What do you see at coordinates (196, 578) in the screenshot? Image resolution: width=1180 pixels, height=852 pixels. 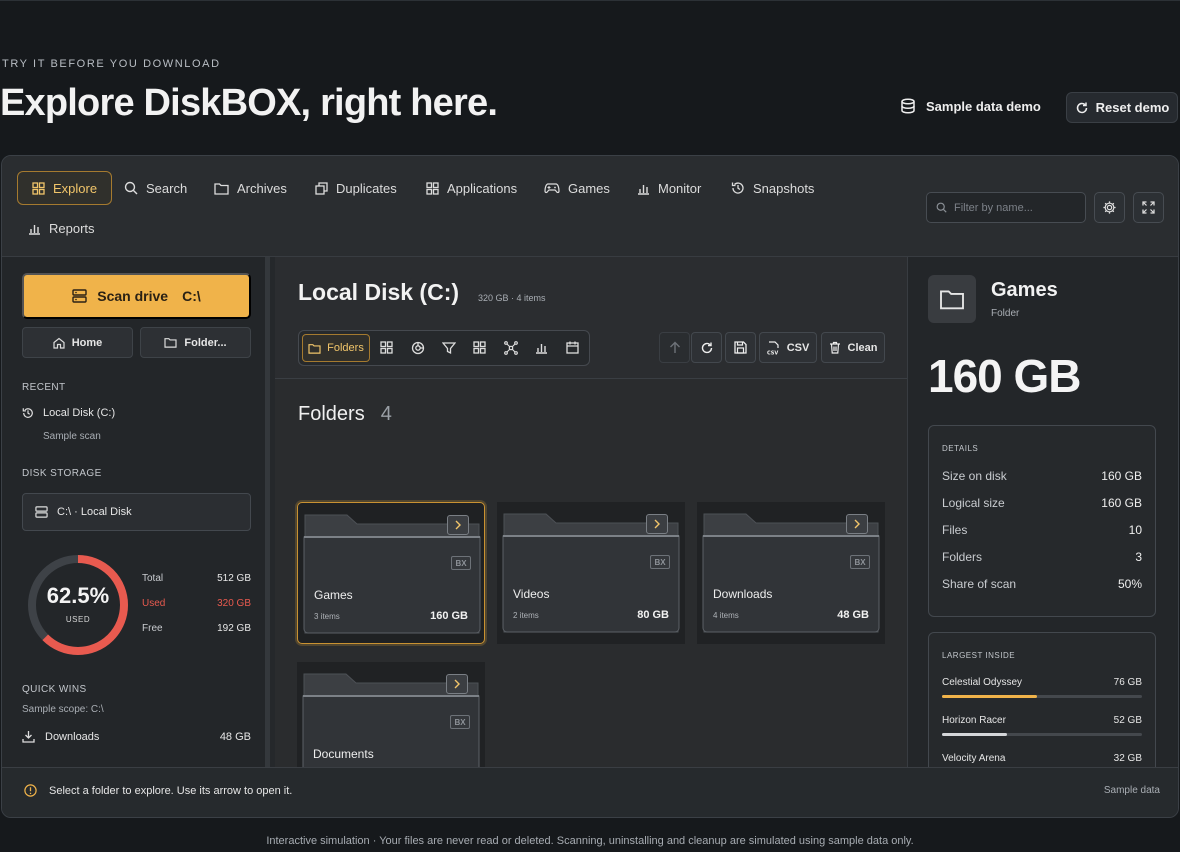 I see `stat-total: Total 512 GB` at bounding box center [196, 578].